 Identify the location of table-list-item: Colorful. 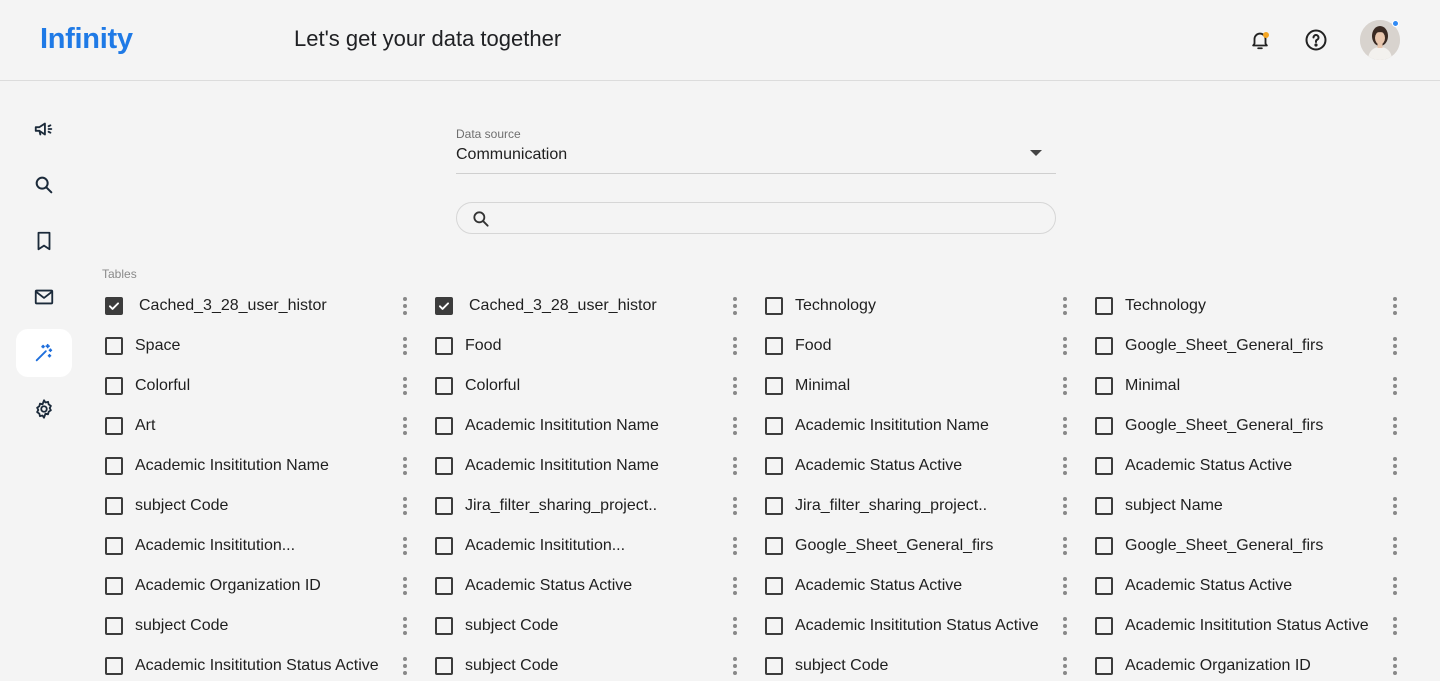
(477, 386).